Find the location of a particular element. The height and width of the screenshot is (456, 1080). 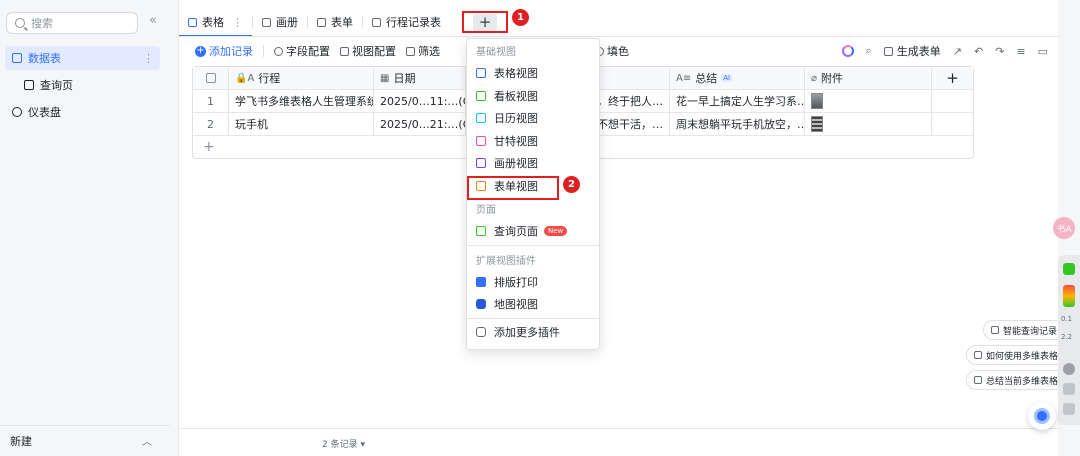

settings-icon is located at coordinates (1069, 369).